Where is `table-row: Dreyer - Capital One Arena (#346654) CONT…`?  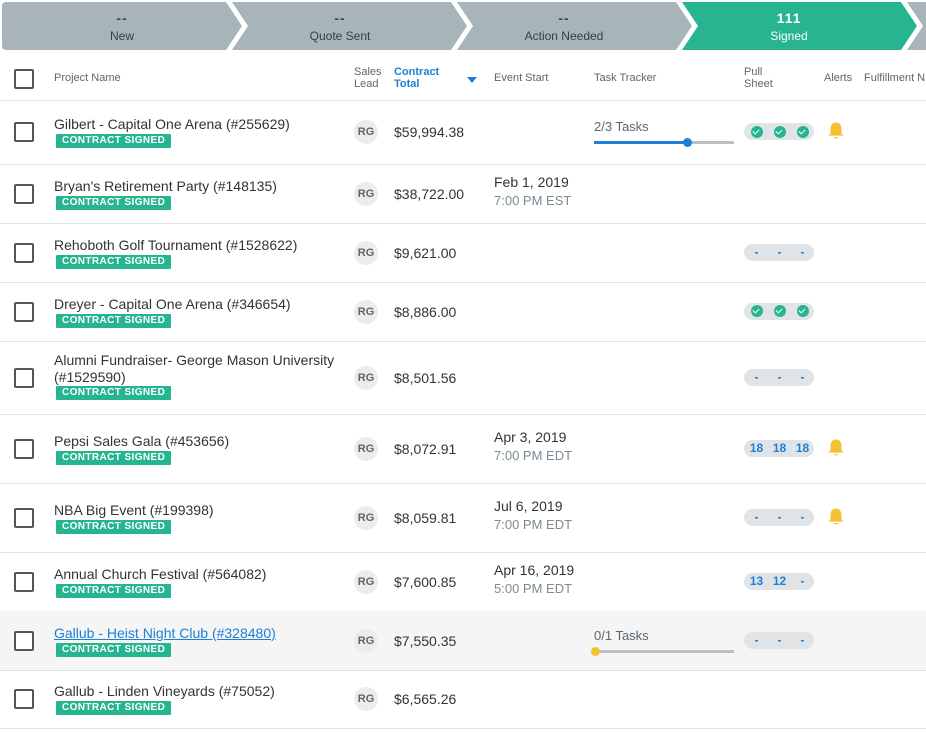
table-row: Dreyer - Capital One Arena (#346654) CONT… is located at coordinates (463, 312).